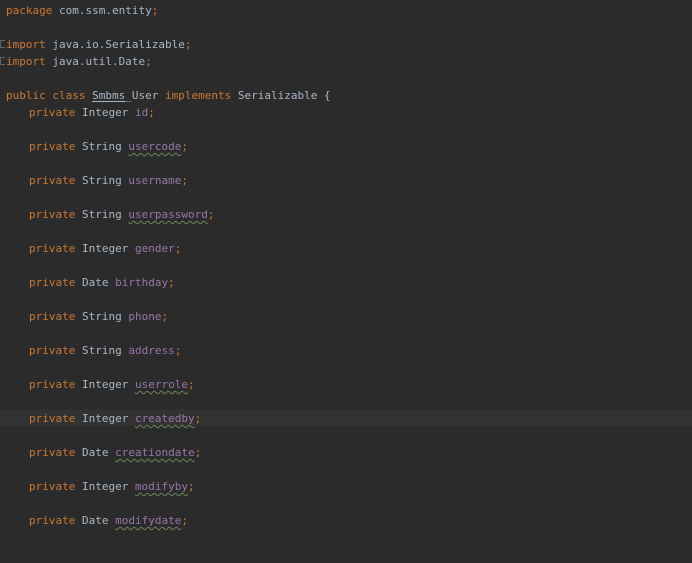  Describe the element at coordinates (155, 180) in the screenshot. I see `field-name: username` at that location.